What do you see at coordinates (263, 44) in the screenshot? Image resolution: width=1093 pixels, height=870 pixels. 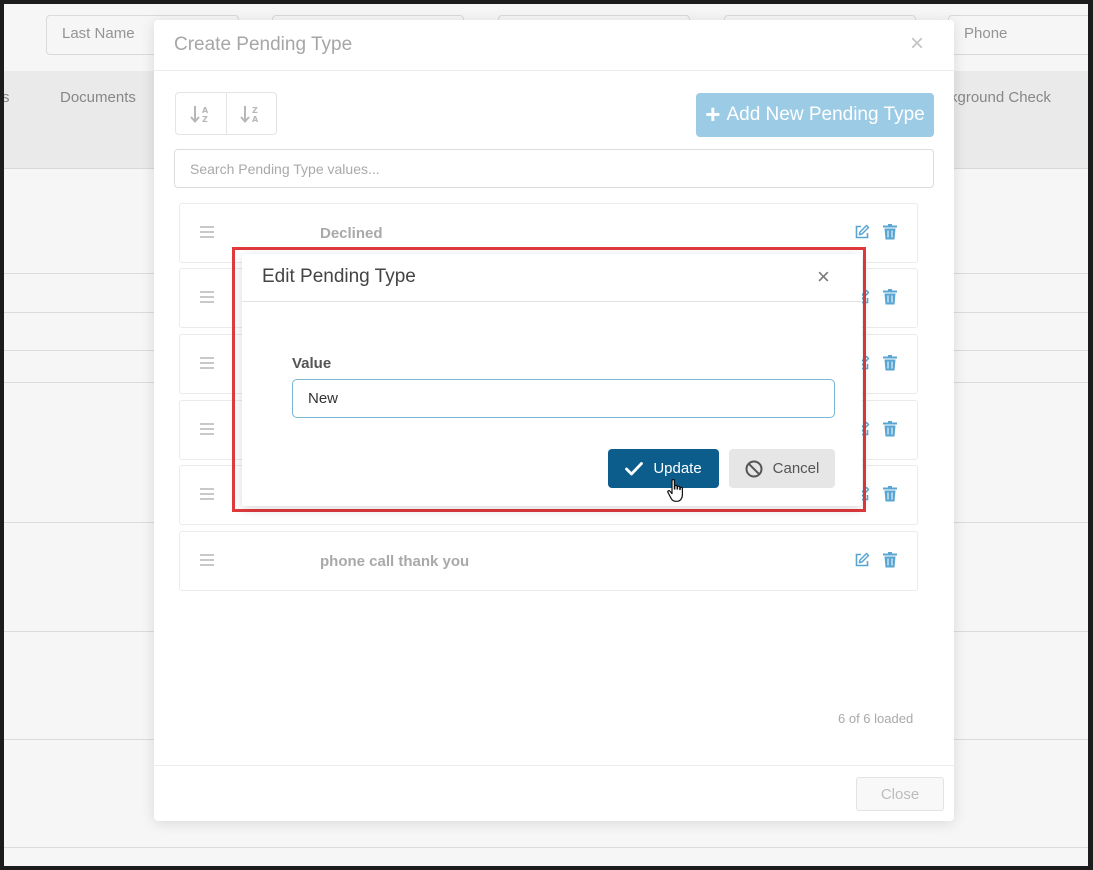 I see `modal-title: Create Pending Type` at bounding box center [263, 44].